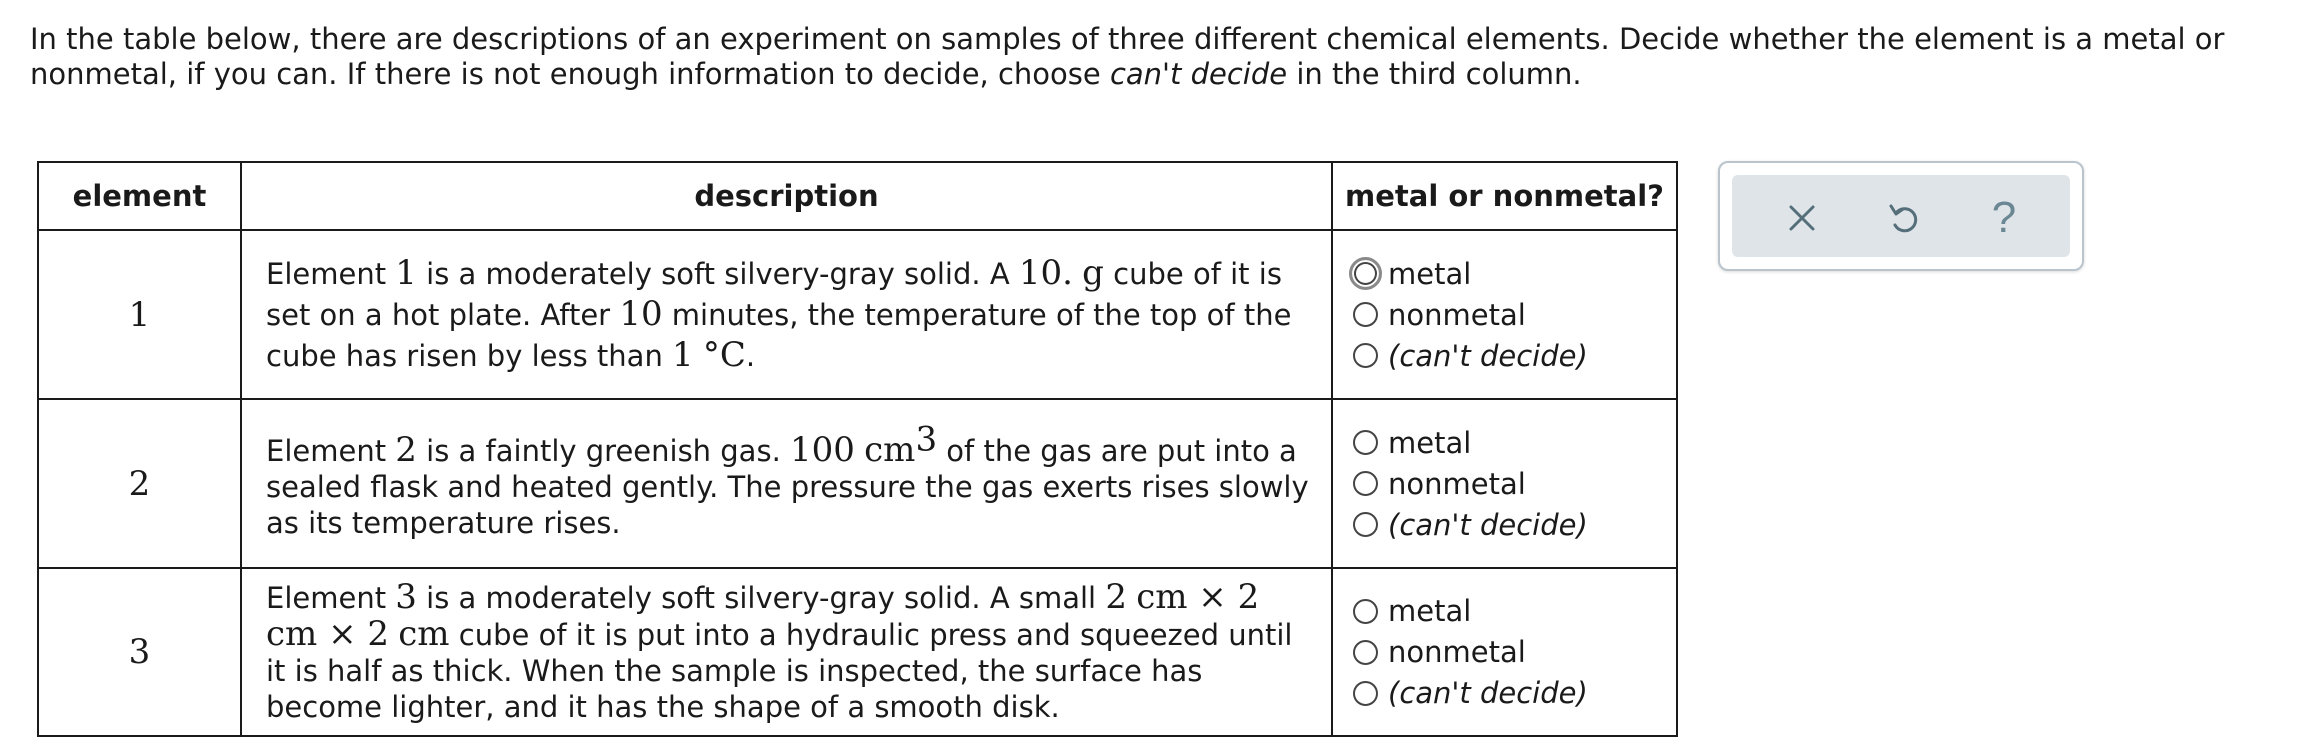 The height and width of the screenshot is (750, 2302). What do you see at coordinates (139, 483) in the screenshot?
I see `element-number: 2` at bounding box center [139, 483].